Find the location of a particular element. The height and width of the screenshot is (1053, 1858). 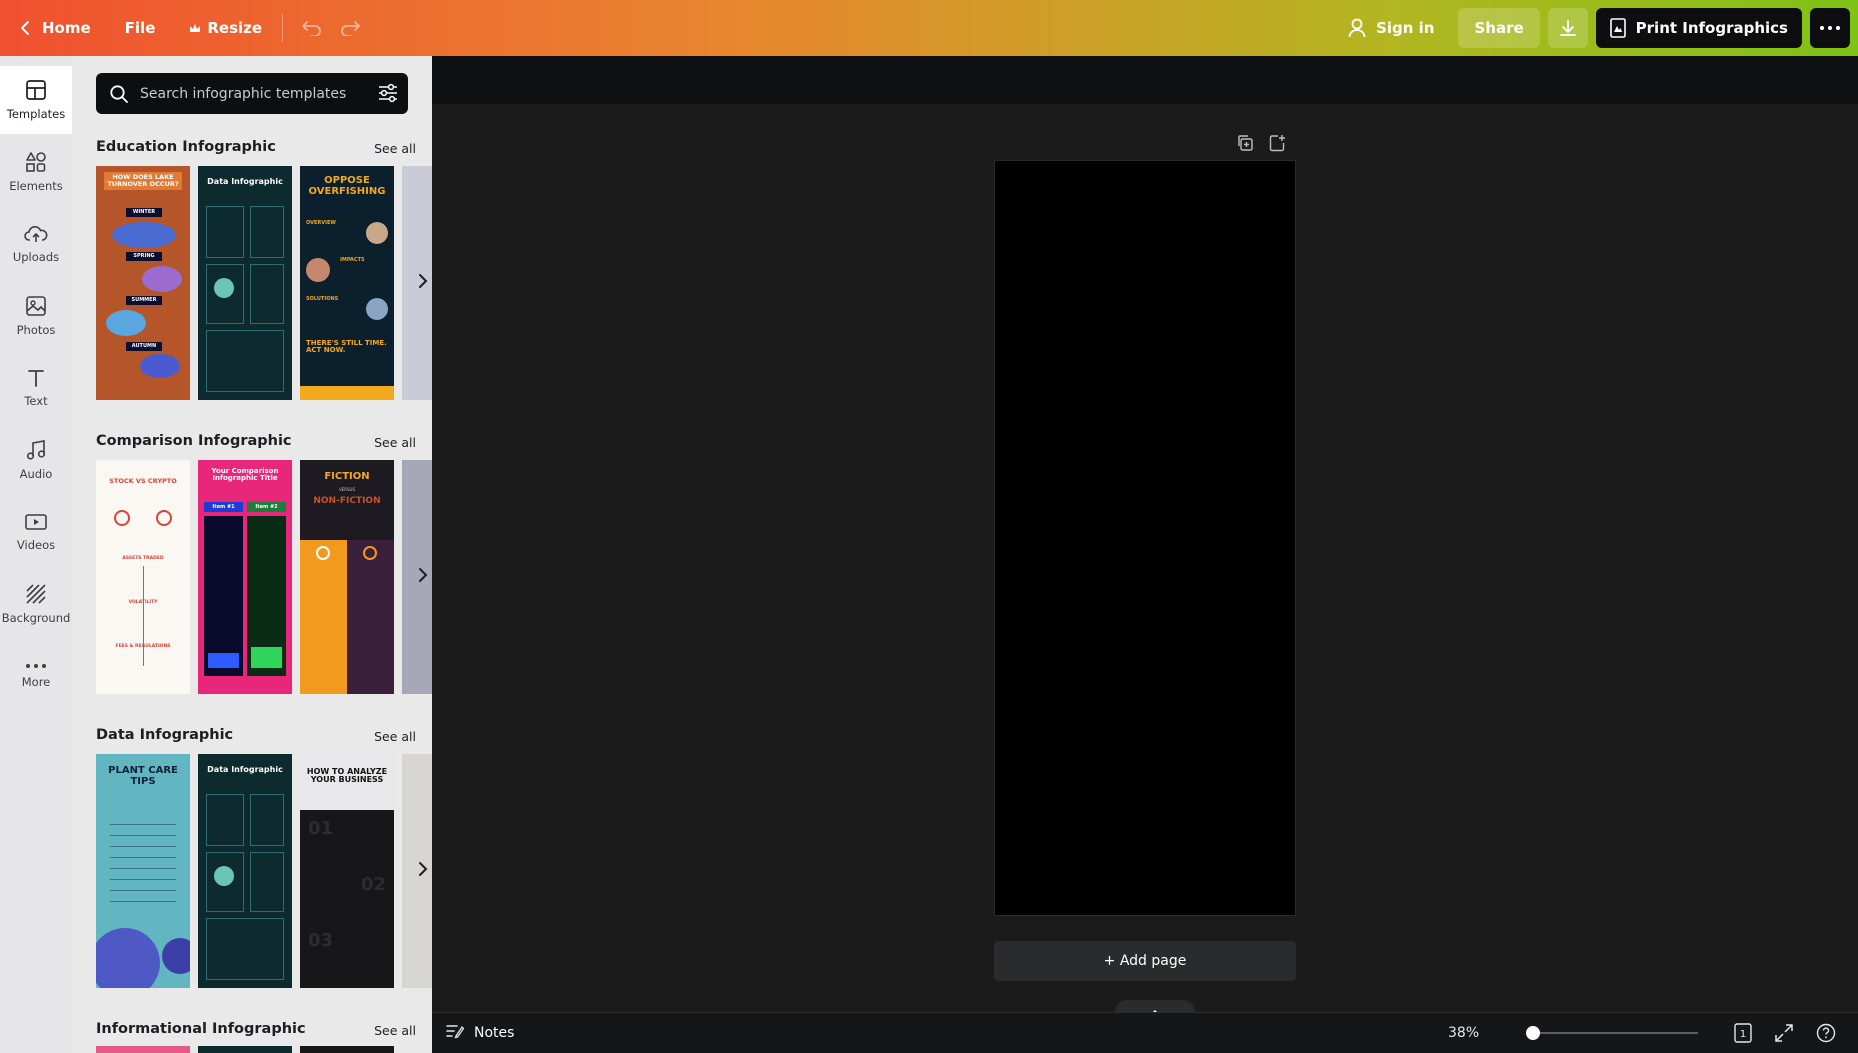

rail-item-videos: Videos is located at coordinates (36, 532).